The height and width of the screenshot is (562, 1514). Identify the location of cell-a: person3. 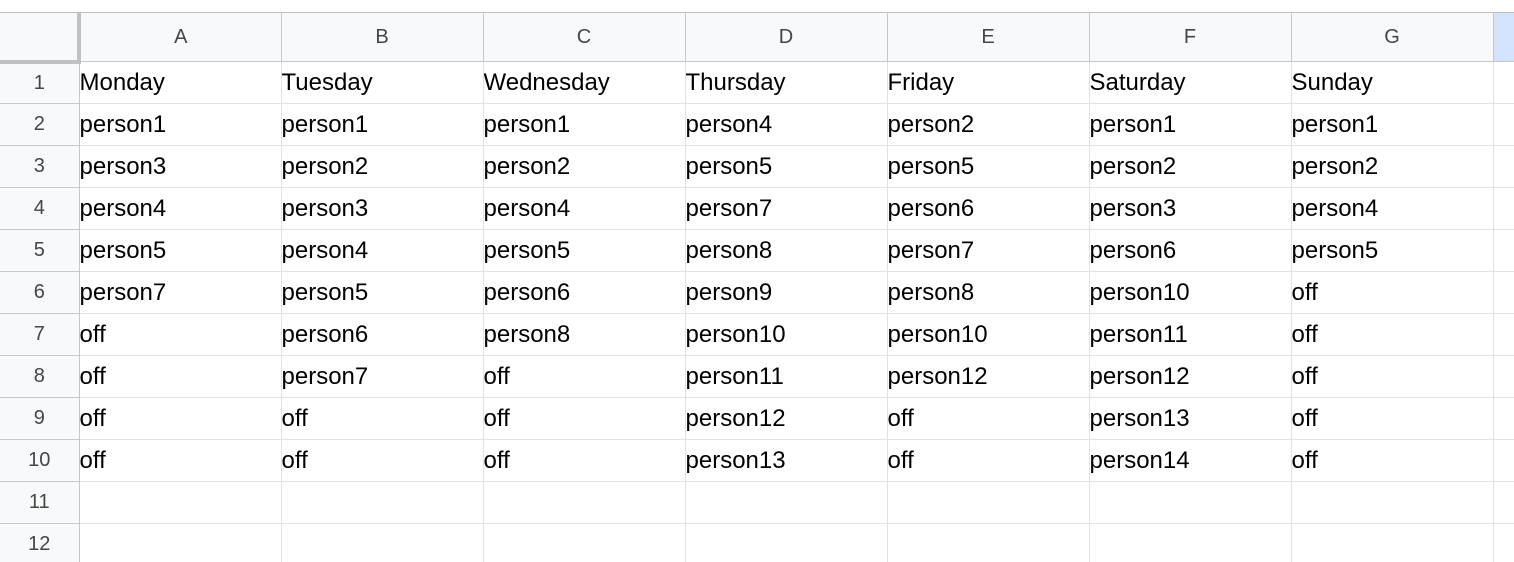
(180, 166).